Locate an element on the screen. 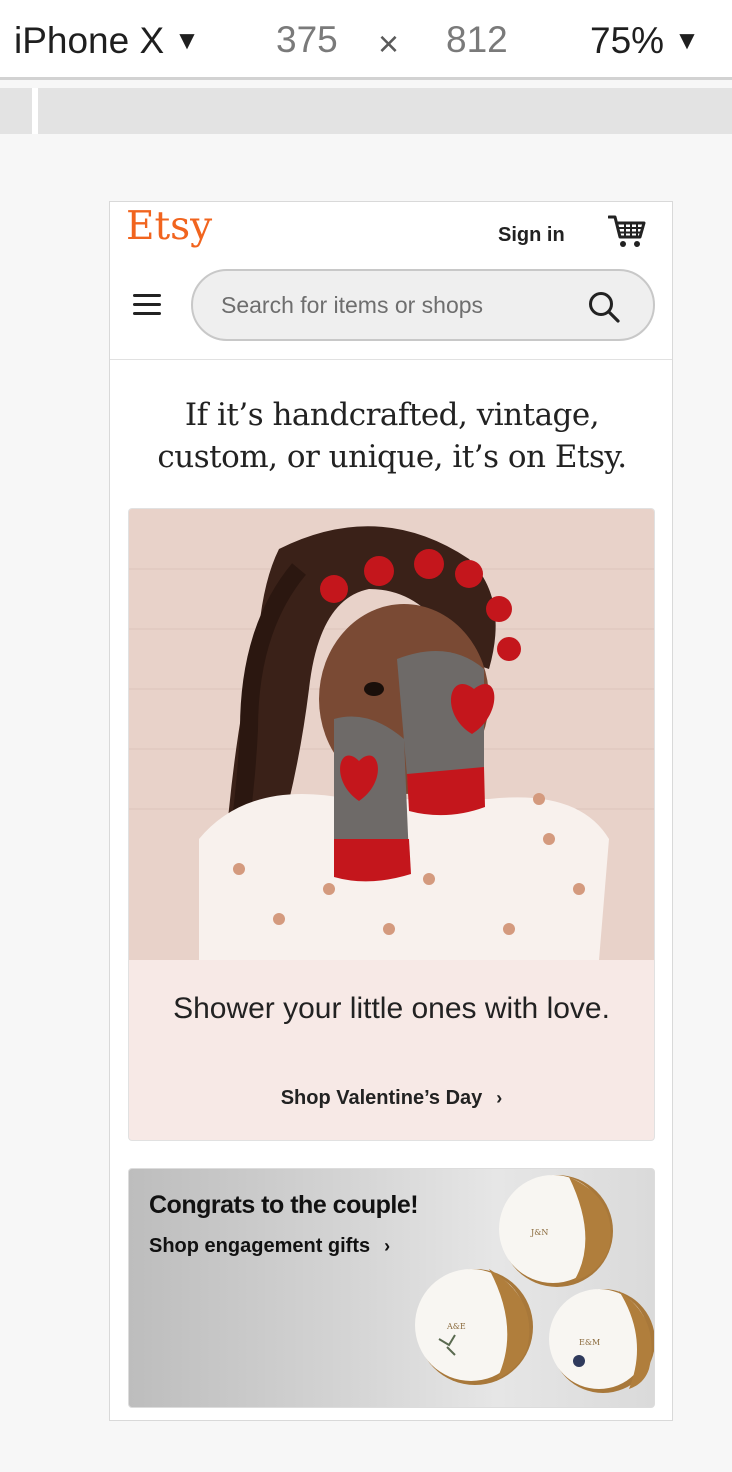 Image resolution: width=732 pixels, height=1472 pixels. dish-label: E&M is located at coordinates (589, 1342).